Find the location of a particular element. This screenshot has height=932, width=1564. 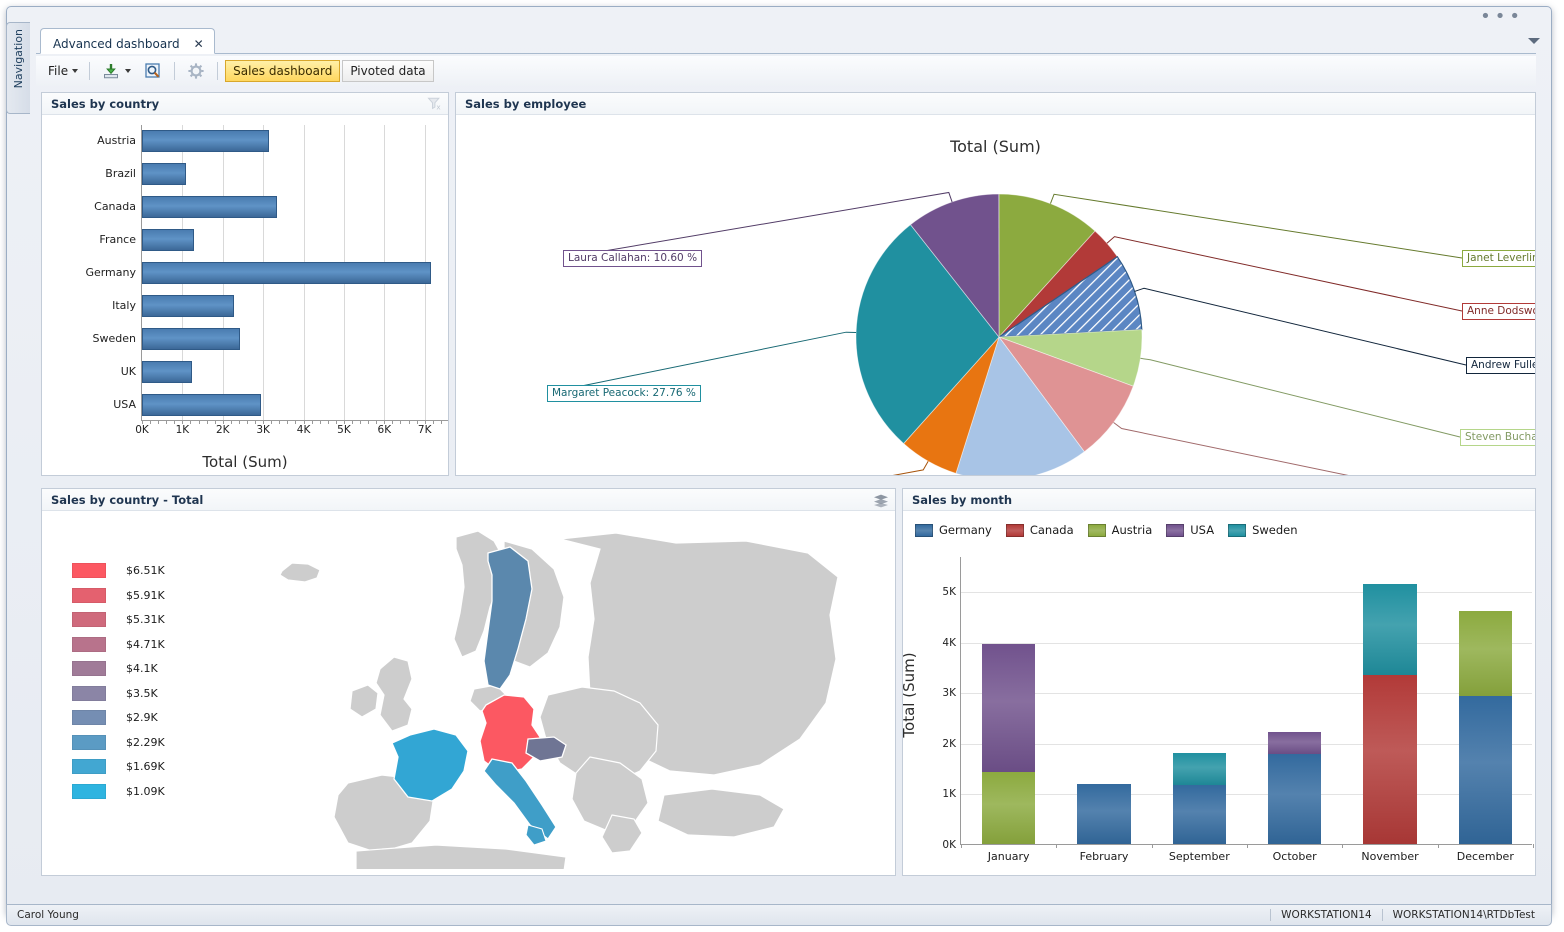

clear-filter-icon: x is located at coordinates (434, 104).